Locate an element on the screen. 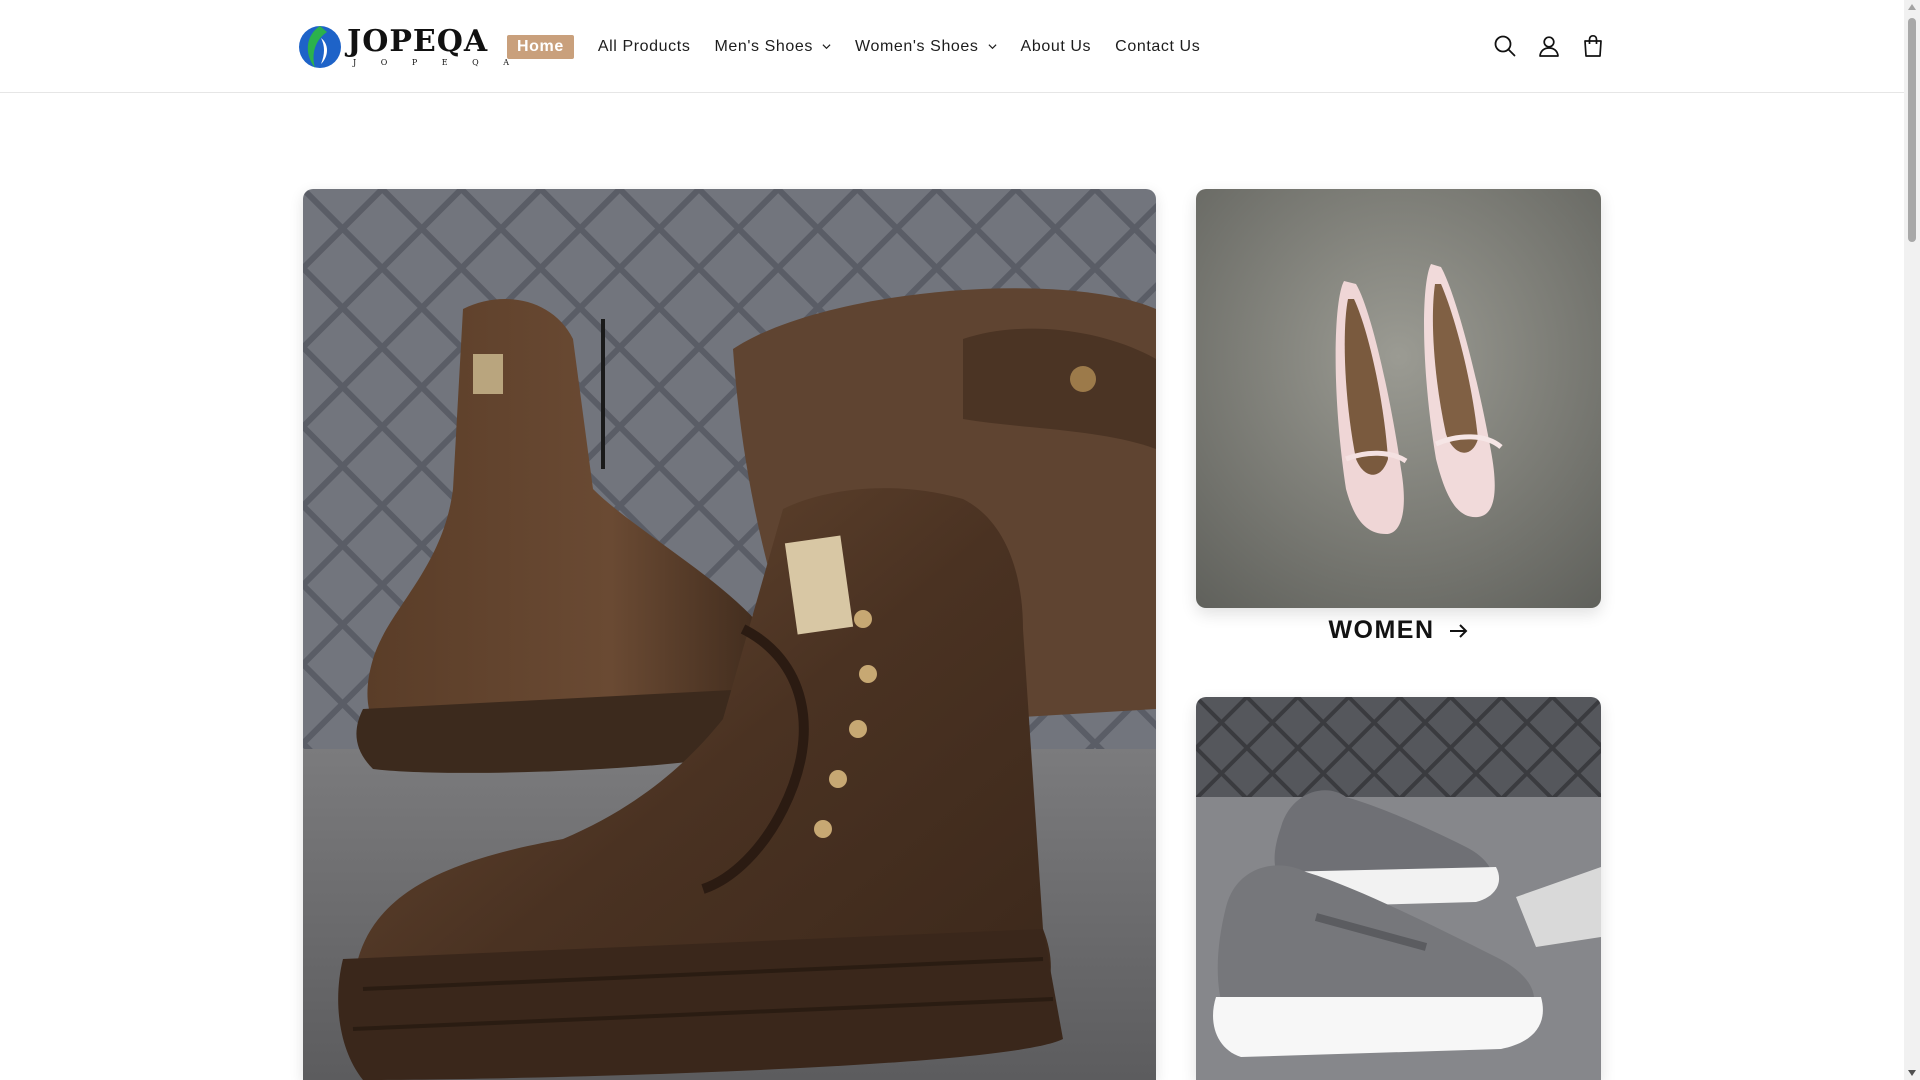 This screenshot has height=1080, width=1920. brand-tagline: J O P E Q A is located at coordinates (437, 62).